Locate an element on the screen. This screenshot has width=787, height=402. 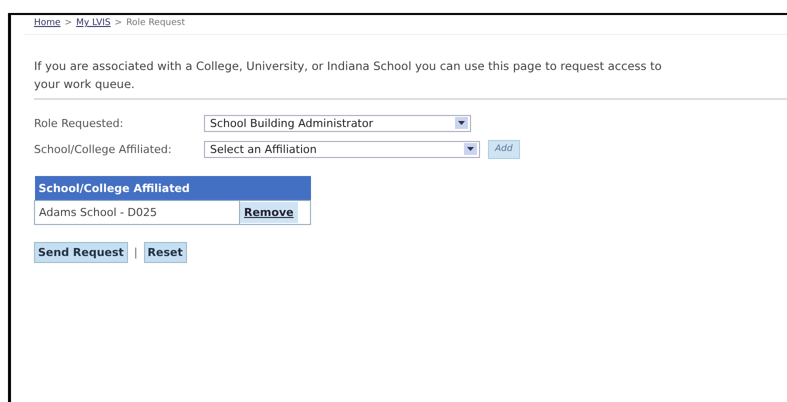
reset-button: Reset is located at coordinates (165, 252).